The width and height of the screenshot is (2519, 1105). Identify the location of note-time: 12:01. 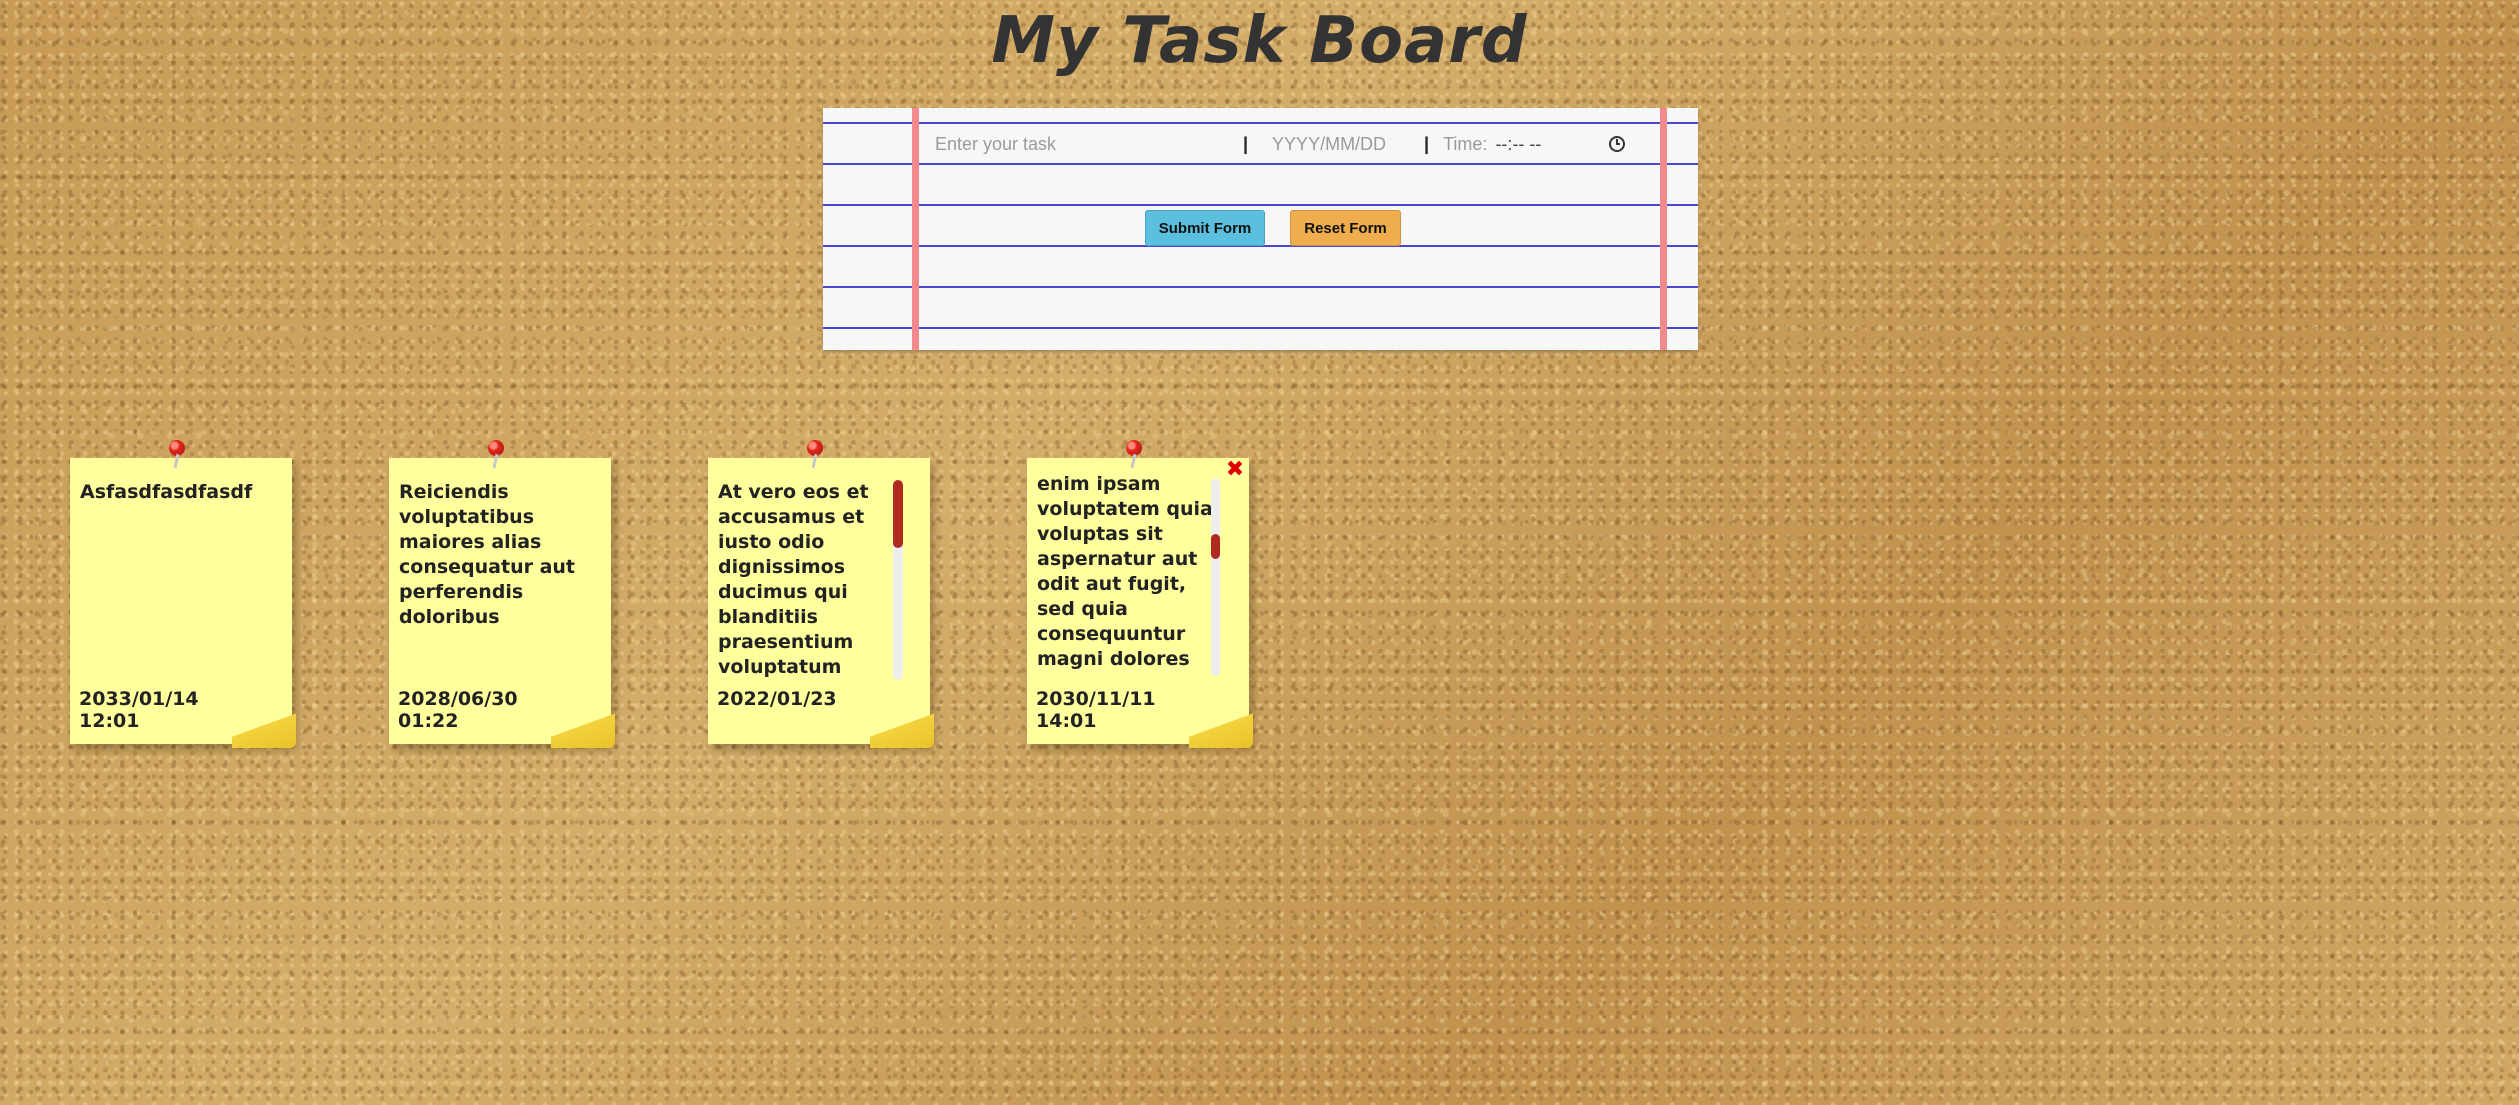
(109, 721).